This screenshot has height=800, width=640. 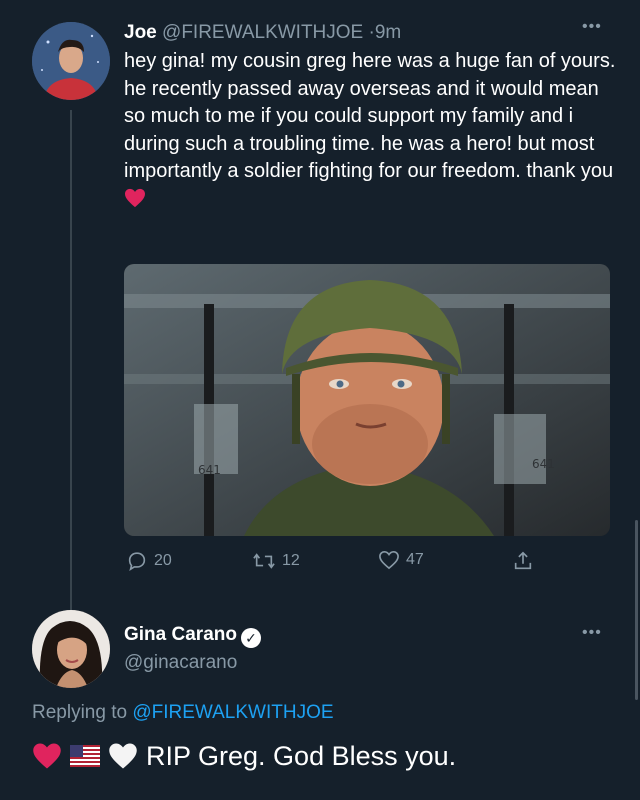 What do you see at coordinates (71, 360) in the screenshot?
I see `thread-connector-line` at bounding box center [71, 360].